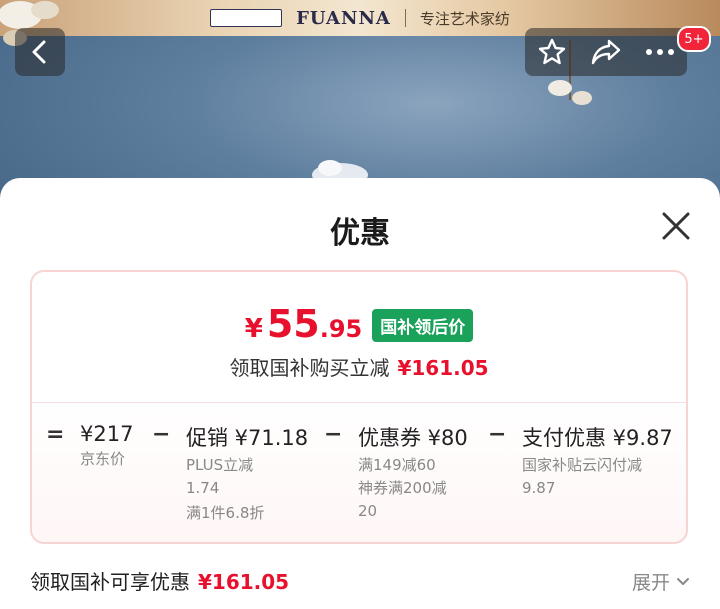 This screenshot has height=609, width=720. I want to click on final-price: ¥ 55 .95, so click(304, 324).